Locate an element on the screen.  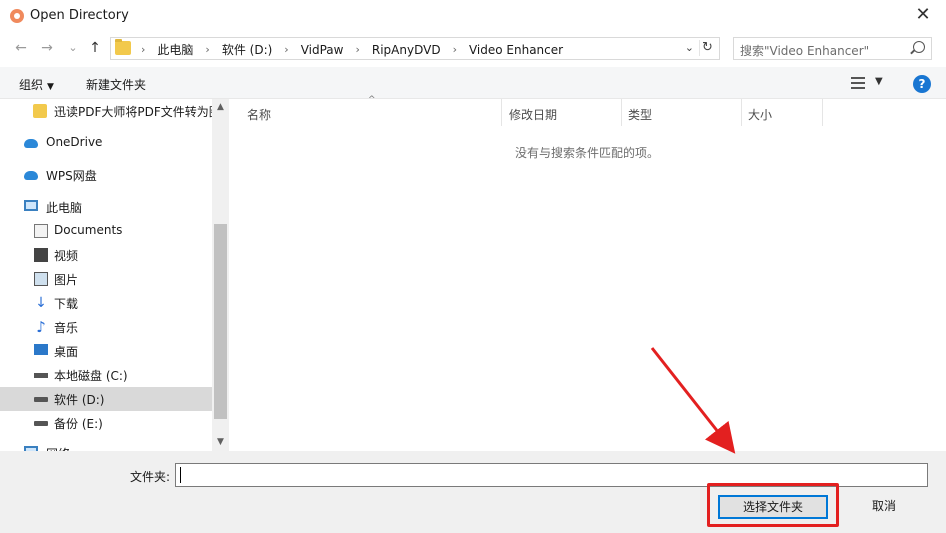
breadcrumb-drive-d: 软件 (D:) is located at coordinates (247, 49).